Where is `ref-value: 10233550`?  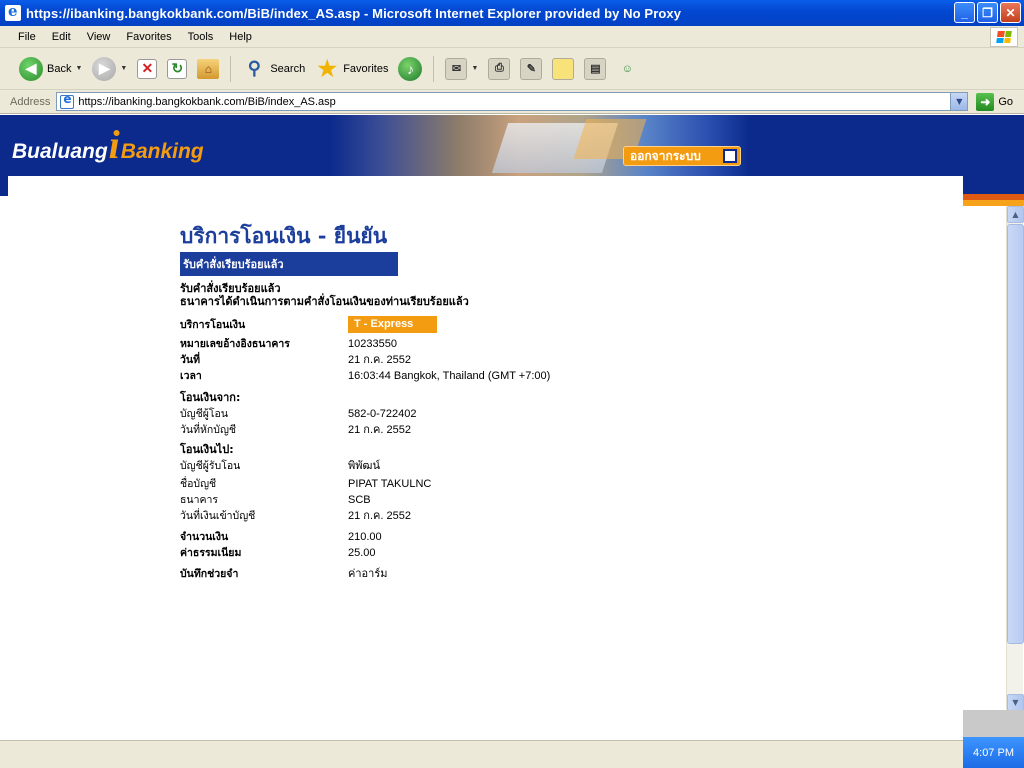 ref-value: 10233550 is located at coordinates (372, 344).